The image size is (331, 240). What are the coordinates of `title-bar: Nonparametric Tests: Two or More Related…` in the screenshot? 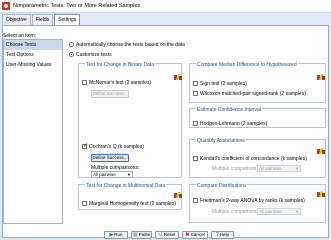 It's located at (165, 6).